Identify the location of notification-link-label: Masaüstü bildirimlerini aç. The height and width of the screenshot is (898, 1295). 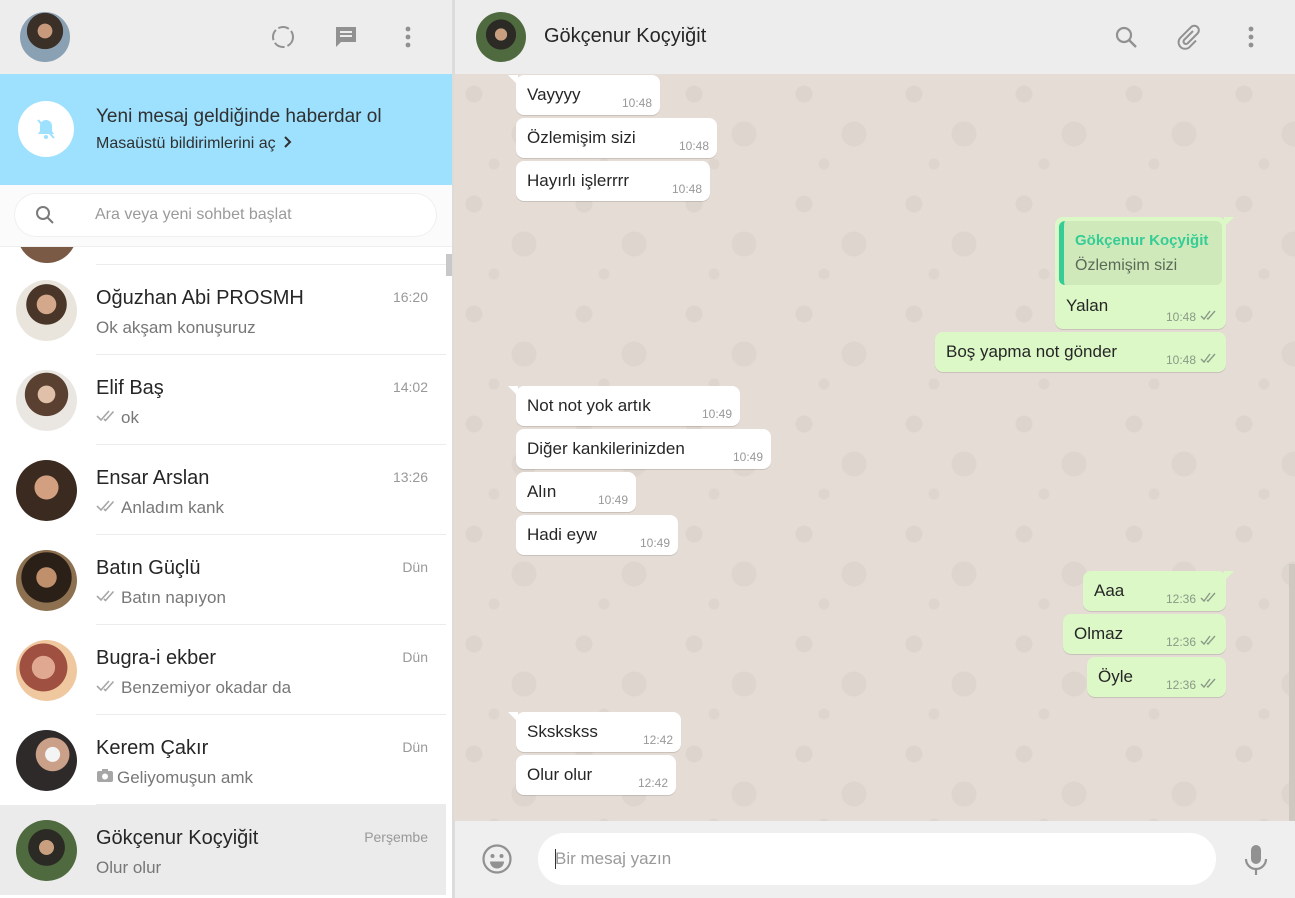
(186, 143).